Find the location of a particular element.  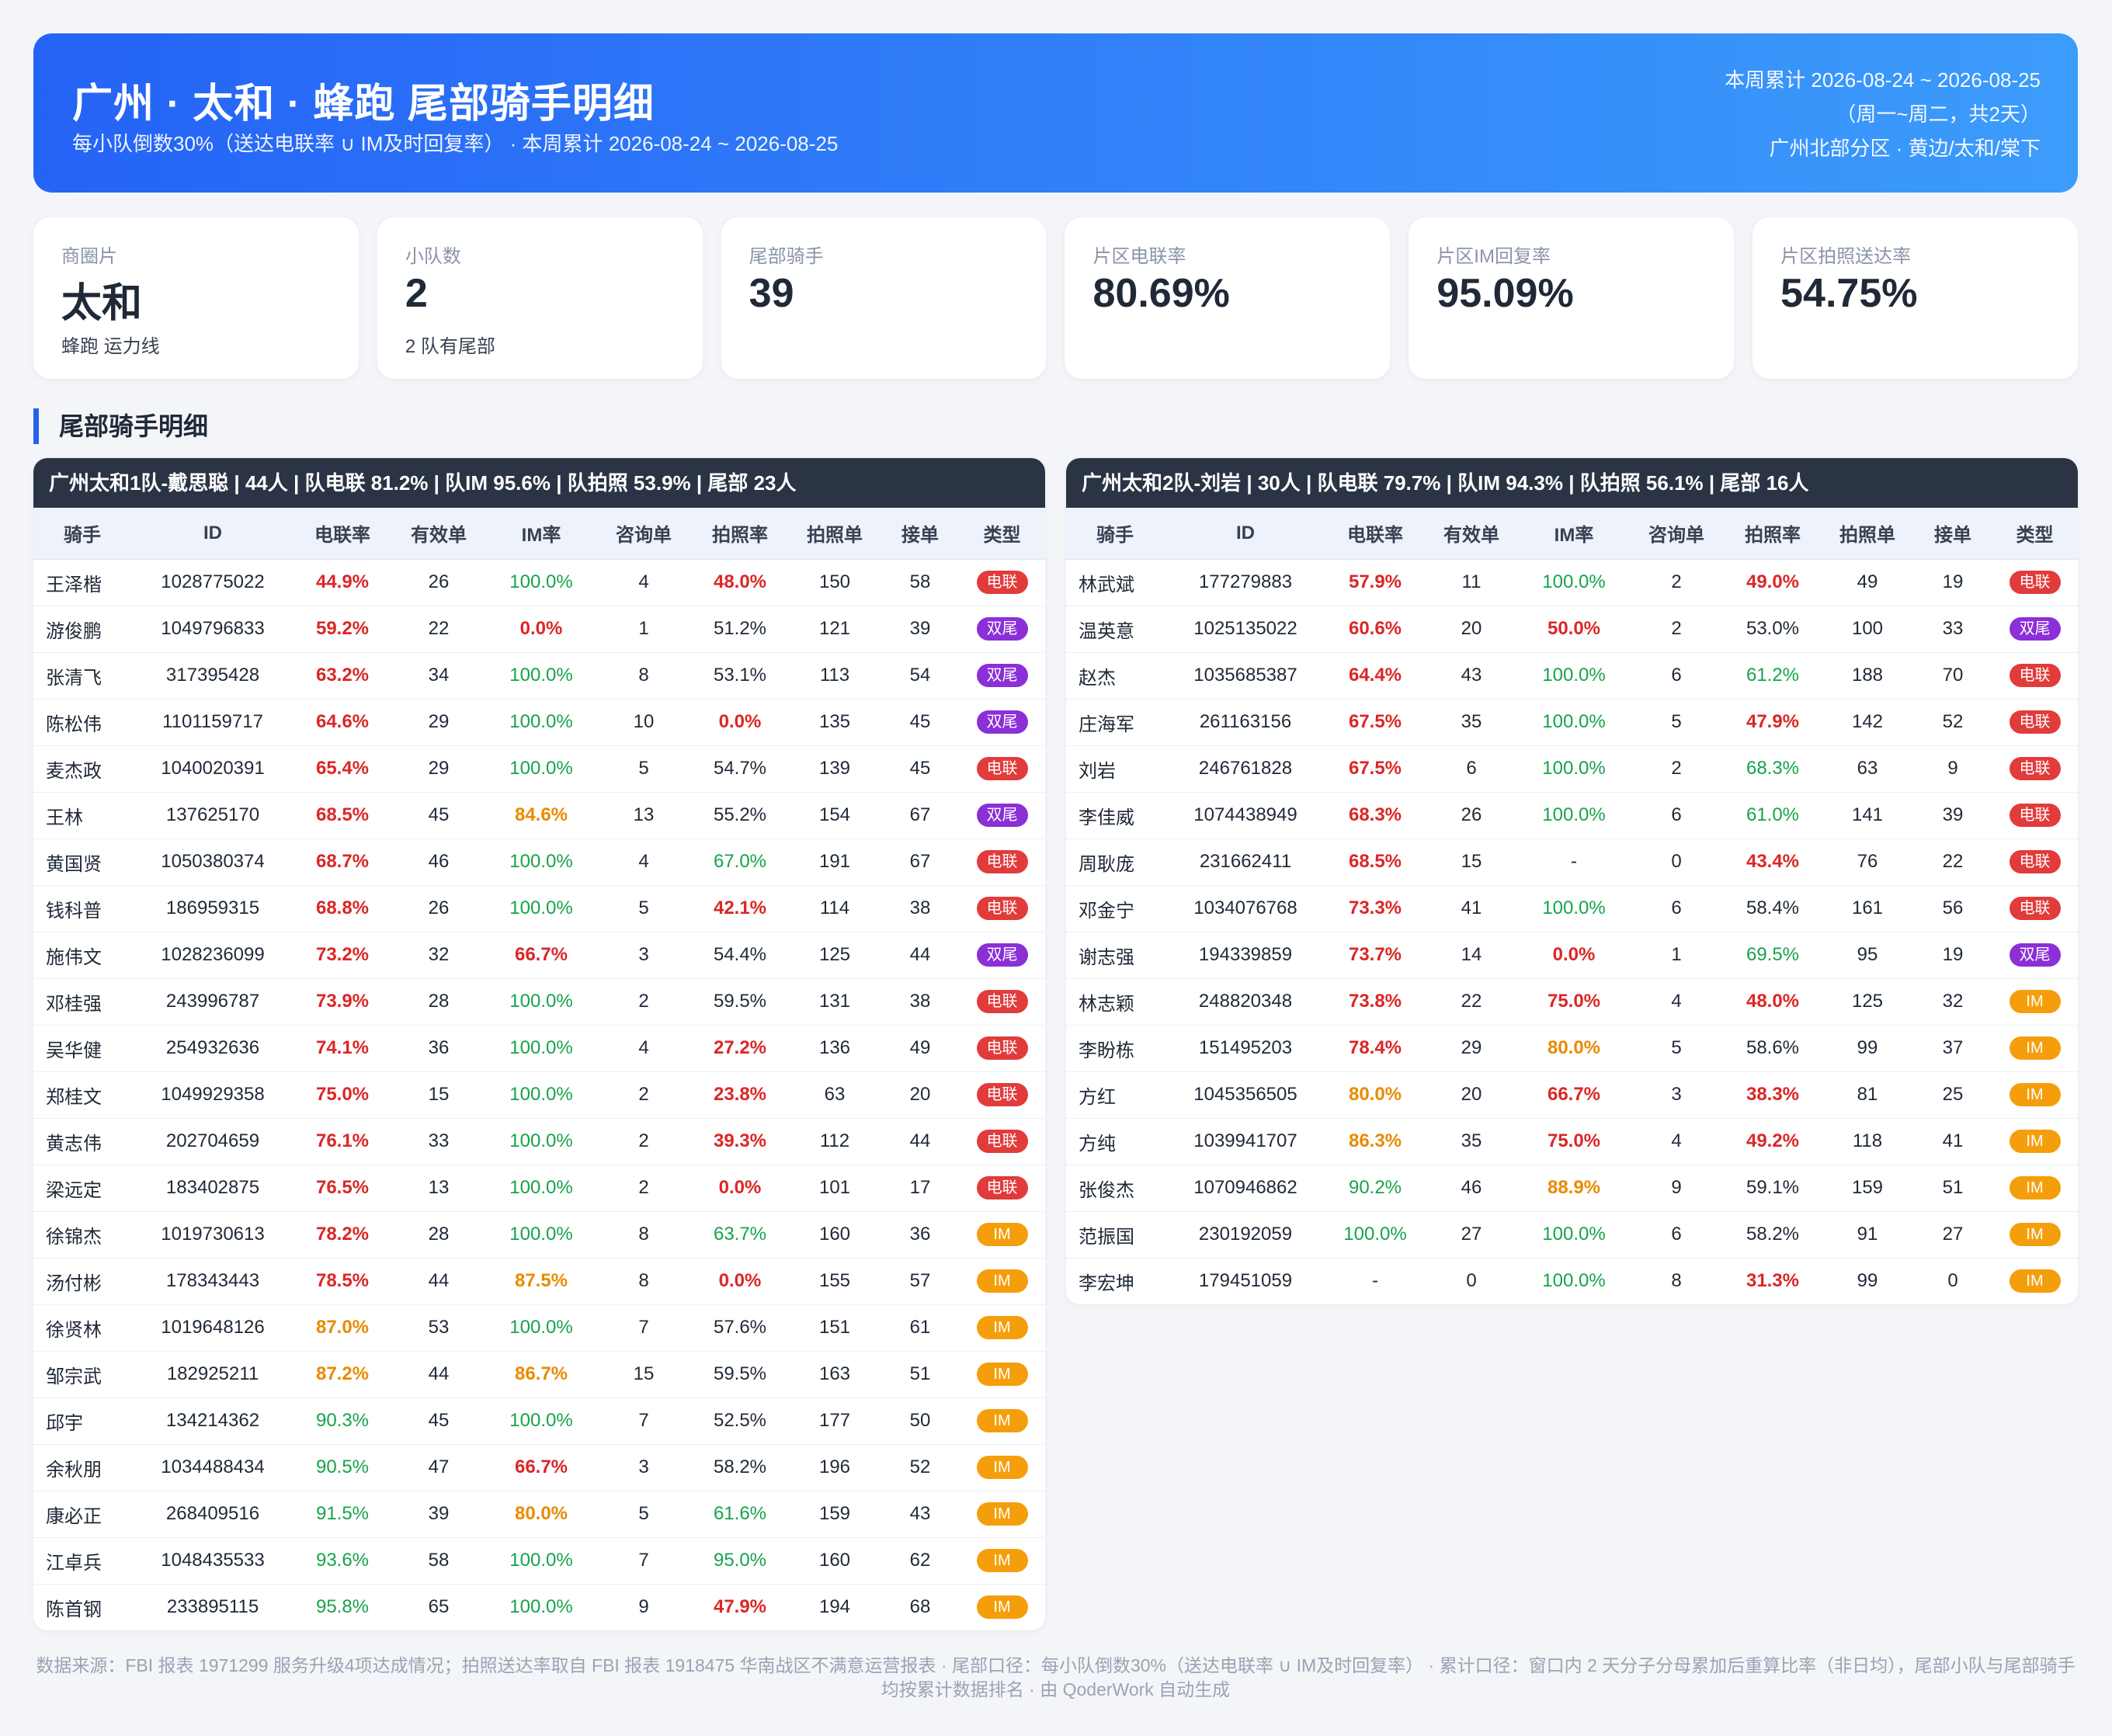

card-value: 2 is located at coordinates (416, 293).